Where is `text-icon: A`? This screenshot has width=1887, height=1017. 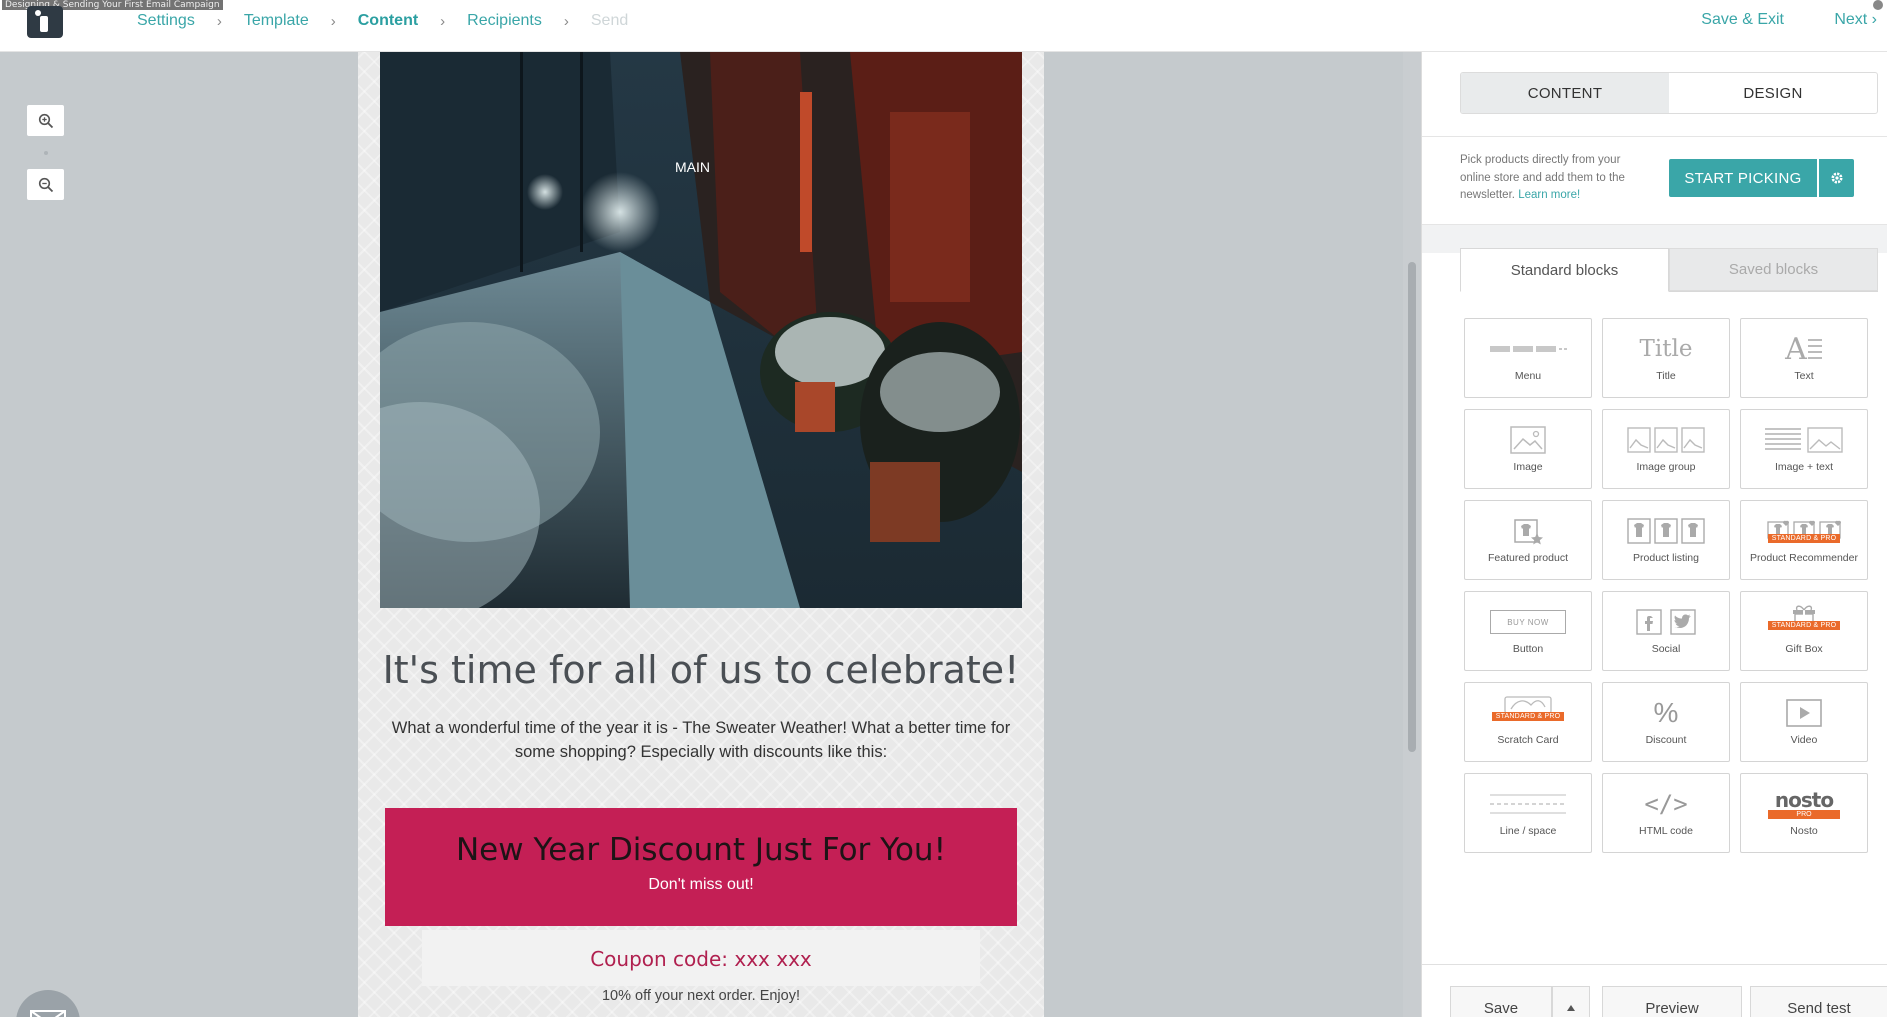 text-icon: A is located at coordinates (1804, 349).